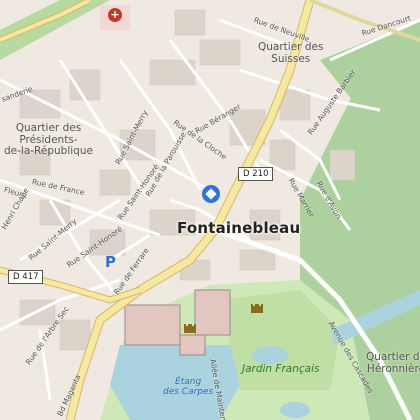  What do you see at coordinates (393, 357) in the screenshot?
I see `district-heronniere-line1: Quartier de` at bounding box center [393, 357].